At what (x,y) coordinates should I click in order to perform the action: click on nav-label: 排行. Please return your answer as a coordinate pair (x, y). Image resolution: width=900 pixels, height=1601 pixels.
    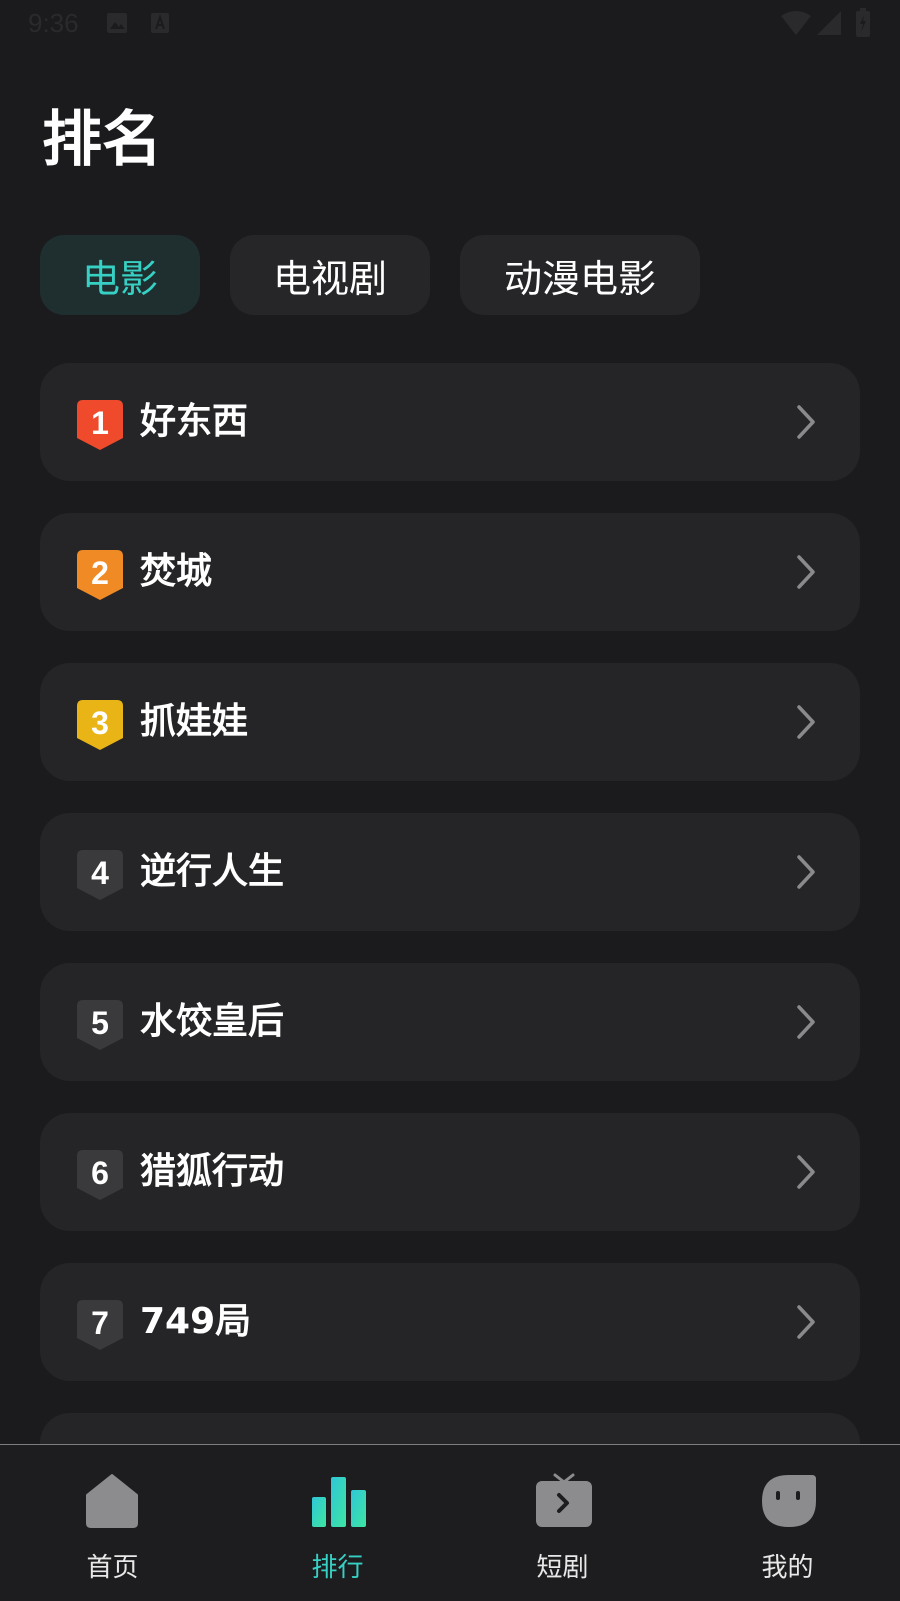
    Looking at the image, I should click on (337, 1568).